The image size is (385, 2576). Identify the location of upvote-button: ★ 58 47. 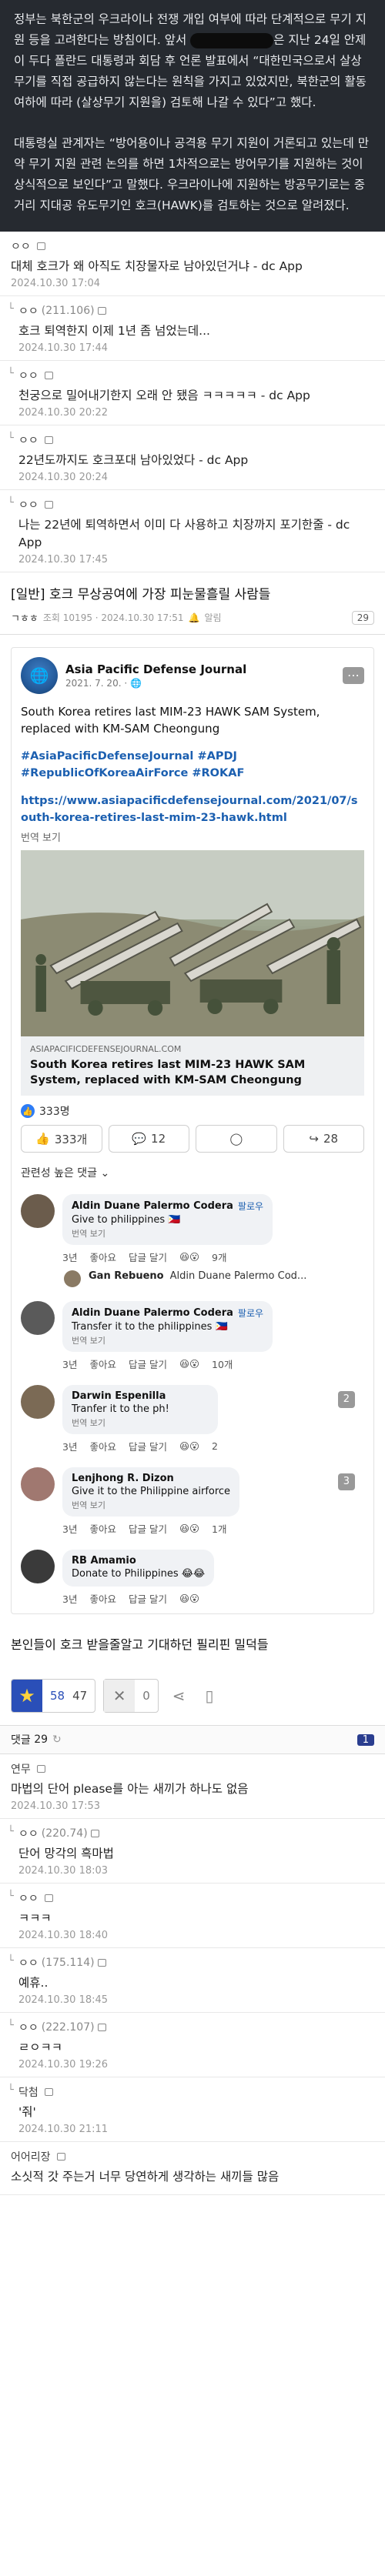
(53, 1696).